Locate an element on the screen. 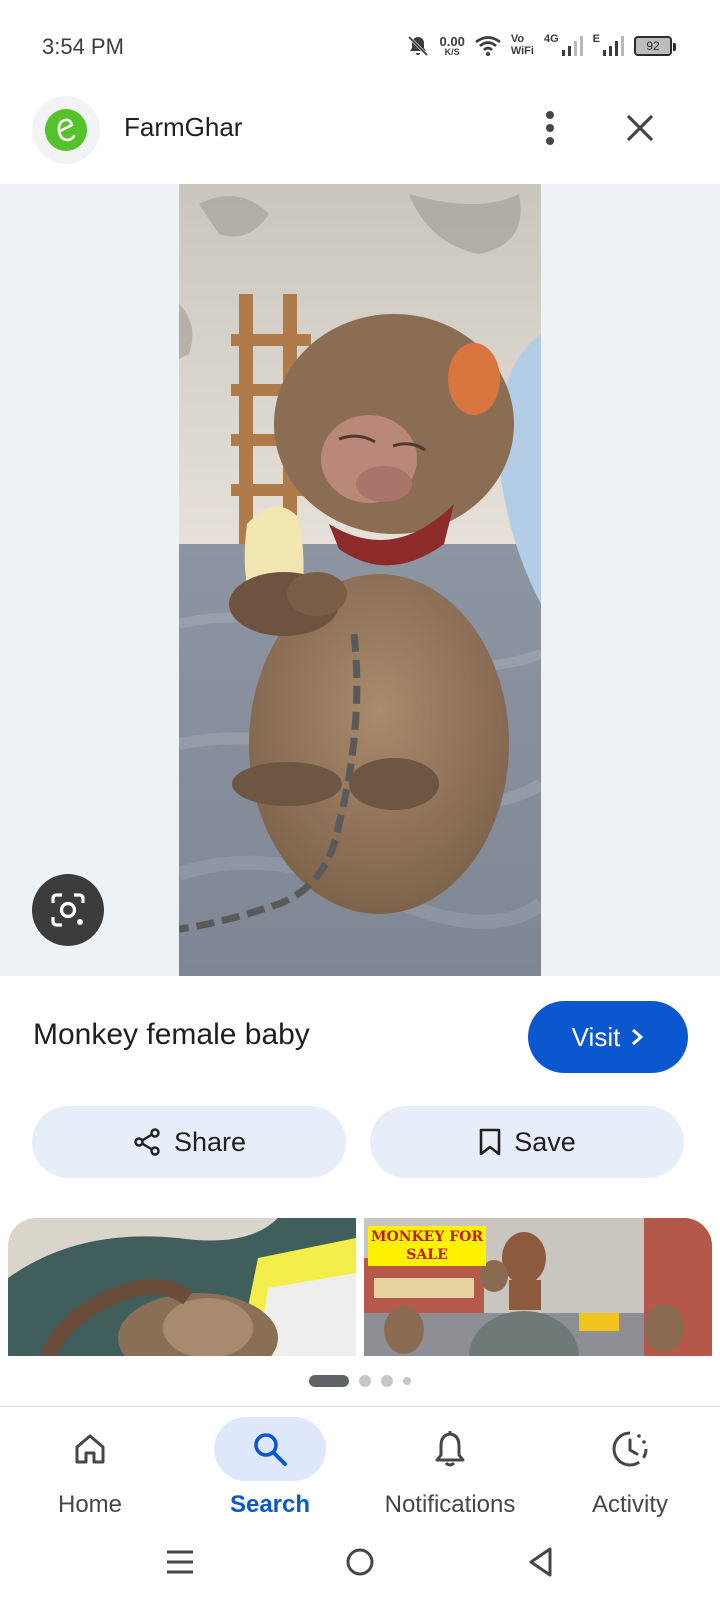 This screenshot has width=720, height=1600. google-lens-icon is located at coordinates (68, 910).